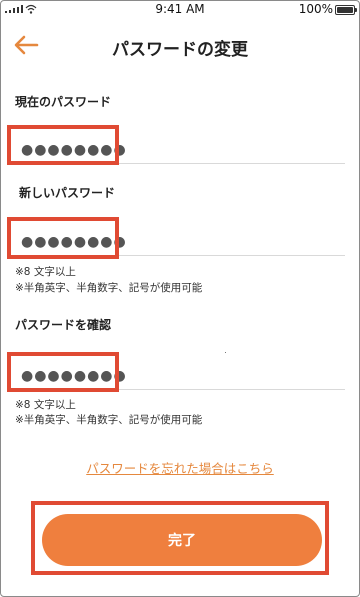  Describe the element at coordinates (182, 540) in the screenshot. I see `complete-button: 完了` at that location.